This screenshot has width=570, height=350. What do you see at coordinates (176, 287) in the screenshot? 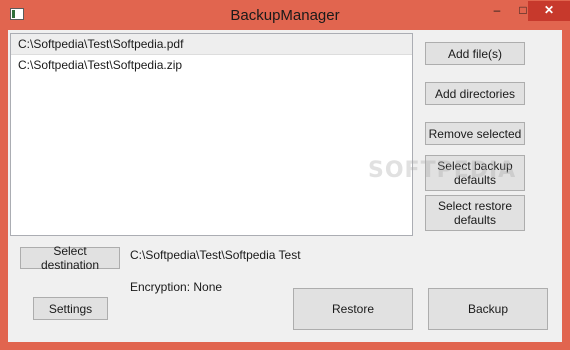
I see `encryption-status: Encryption: None` at bounding box center [176, 287].